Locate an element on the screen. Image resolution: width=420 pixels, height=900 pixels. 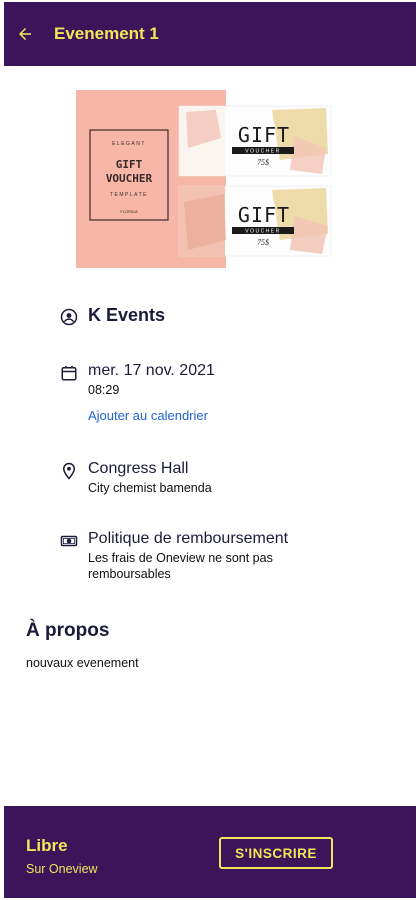
page-title: Evenement 1 is located at coordinates (106, 33).